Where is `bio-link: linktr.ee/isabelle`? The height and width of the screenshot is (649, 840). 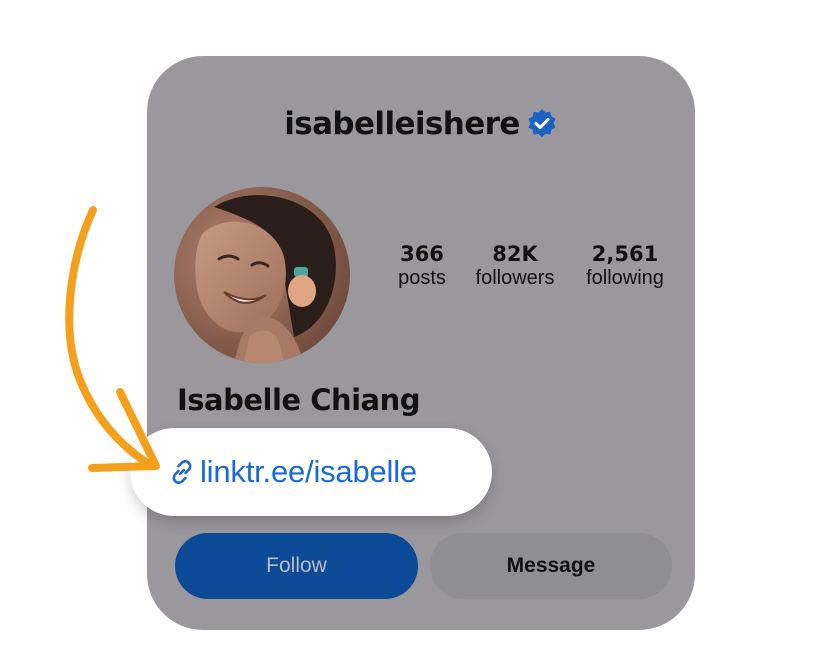 bio-link: linktr.ee/isabelle is located at coordinates (311, 472).